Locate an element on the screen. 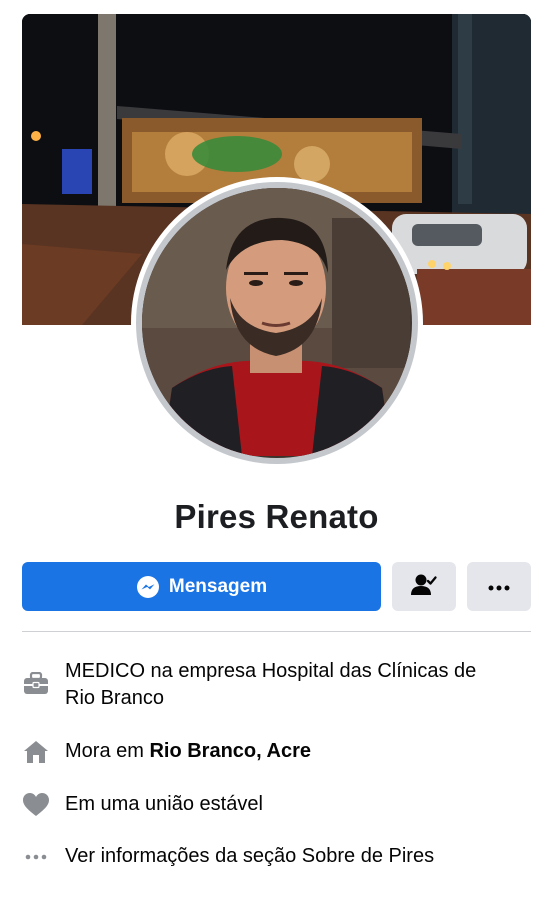  more-options-button is located at coordinates (499, 586).